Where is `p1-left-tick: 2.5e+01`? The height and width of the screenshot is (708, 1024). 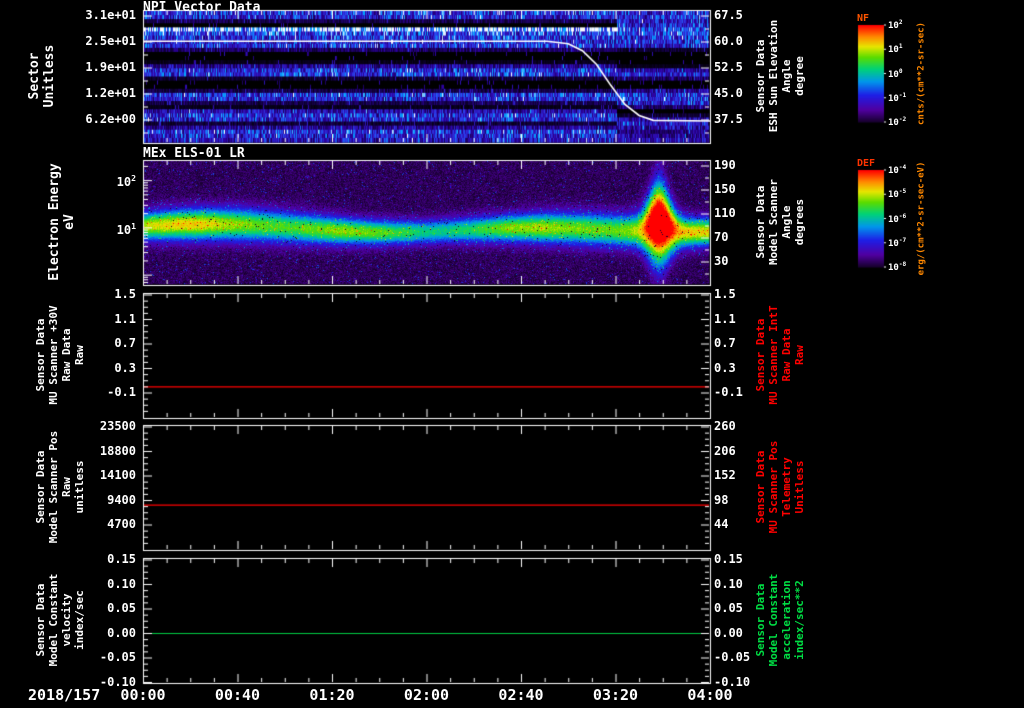
p1-left-tick: 2.5e+01 is located at coordinates (110, 41).